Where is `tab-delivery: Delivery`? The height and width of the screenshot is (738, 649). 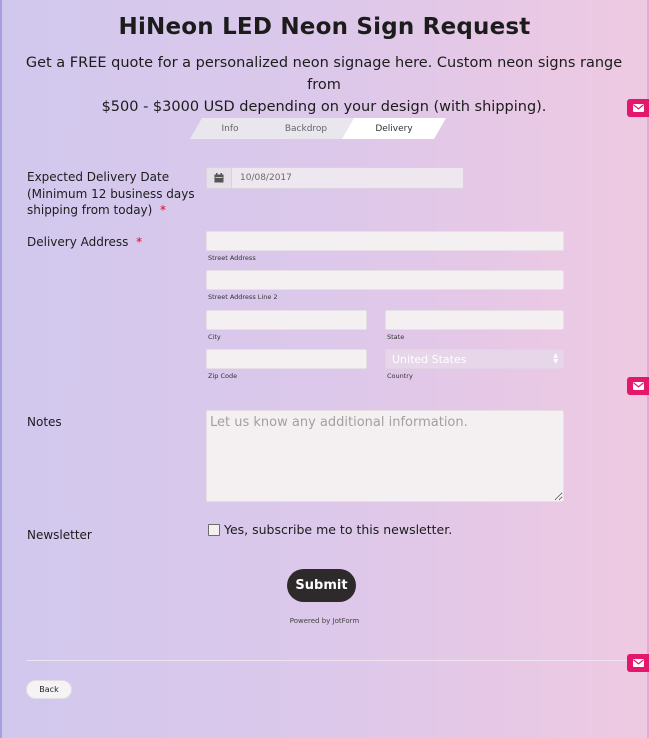
tab-delivery: Delivery is located at coordinates (394, 128).